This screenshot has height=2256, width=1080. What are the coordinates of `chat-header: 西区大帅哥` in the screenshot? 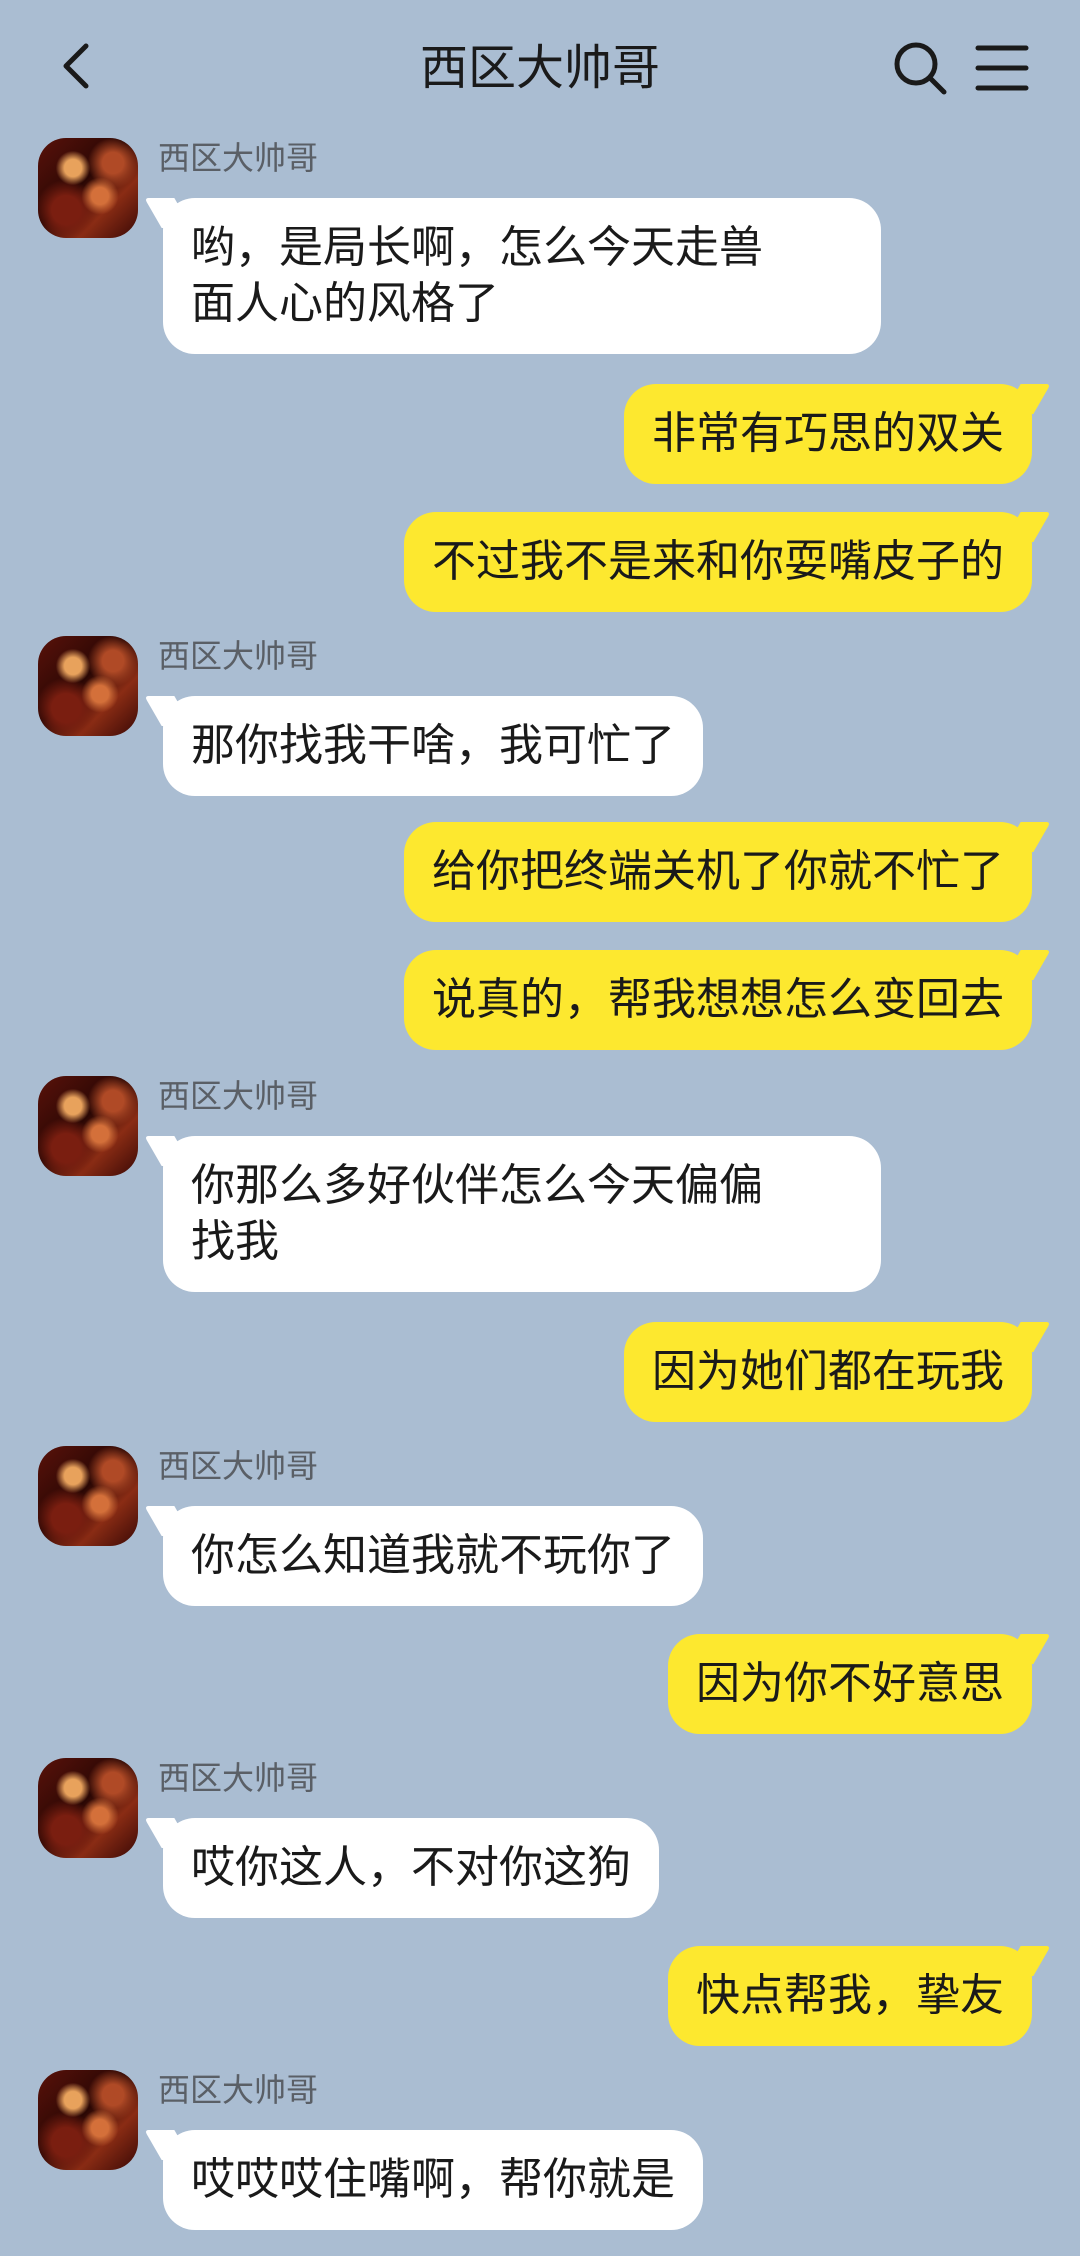 It's located at (540, 65).